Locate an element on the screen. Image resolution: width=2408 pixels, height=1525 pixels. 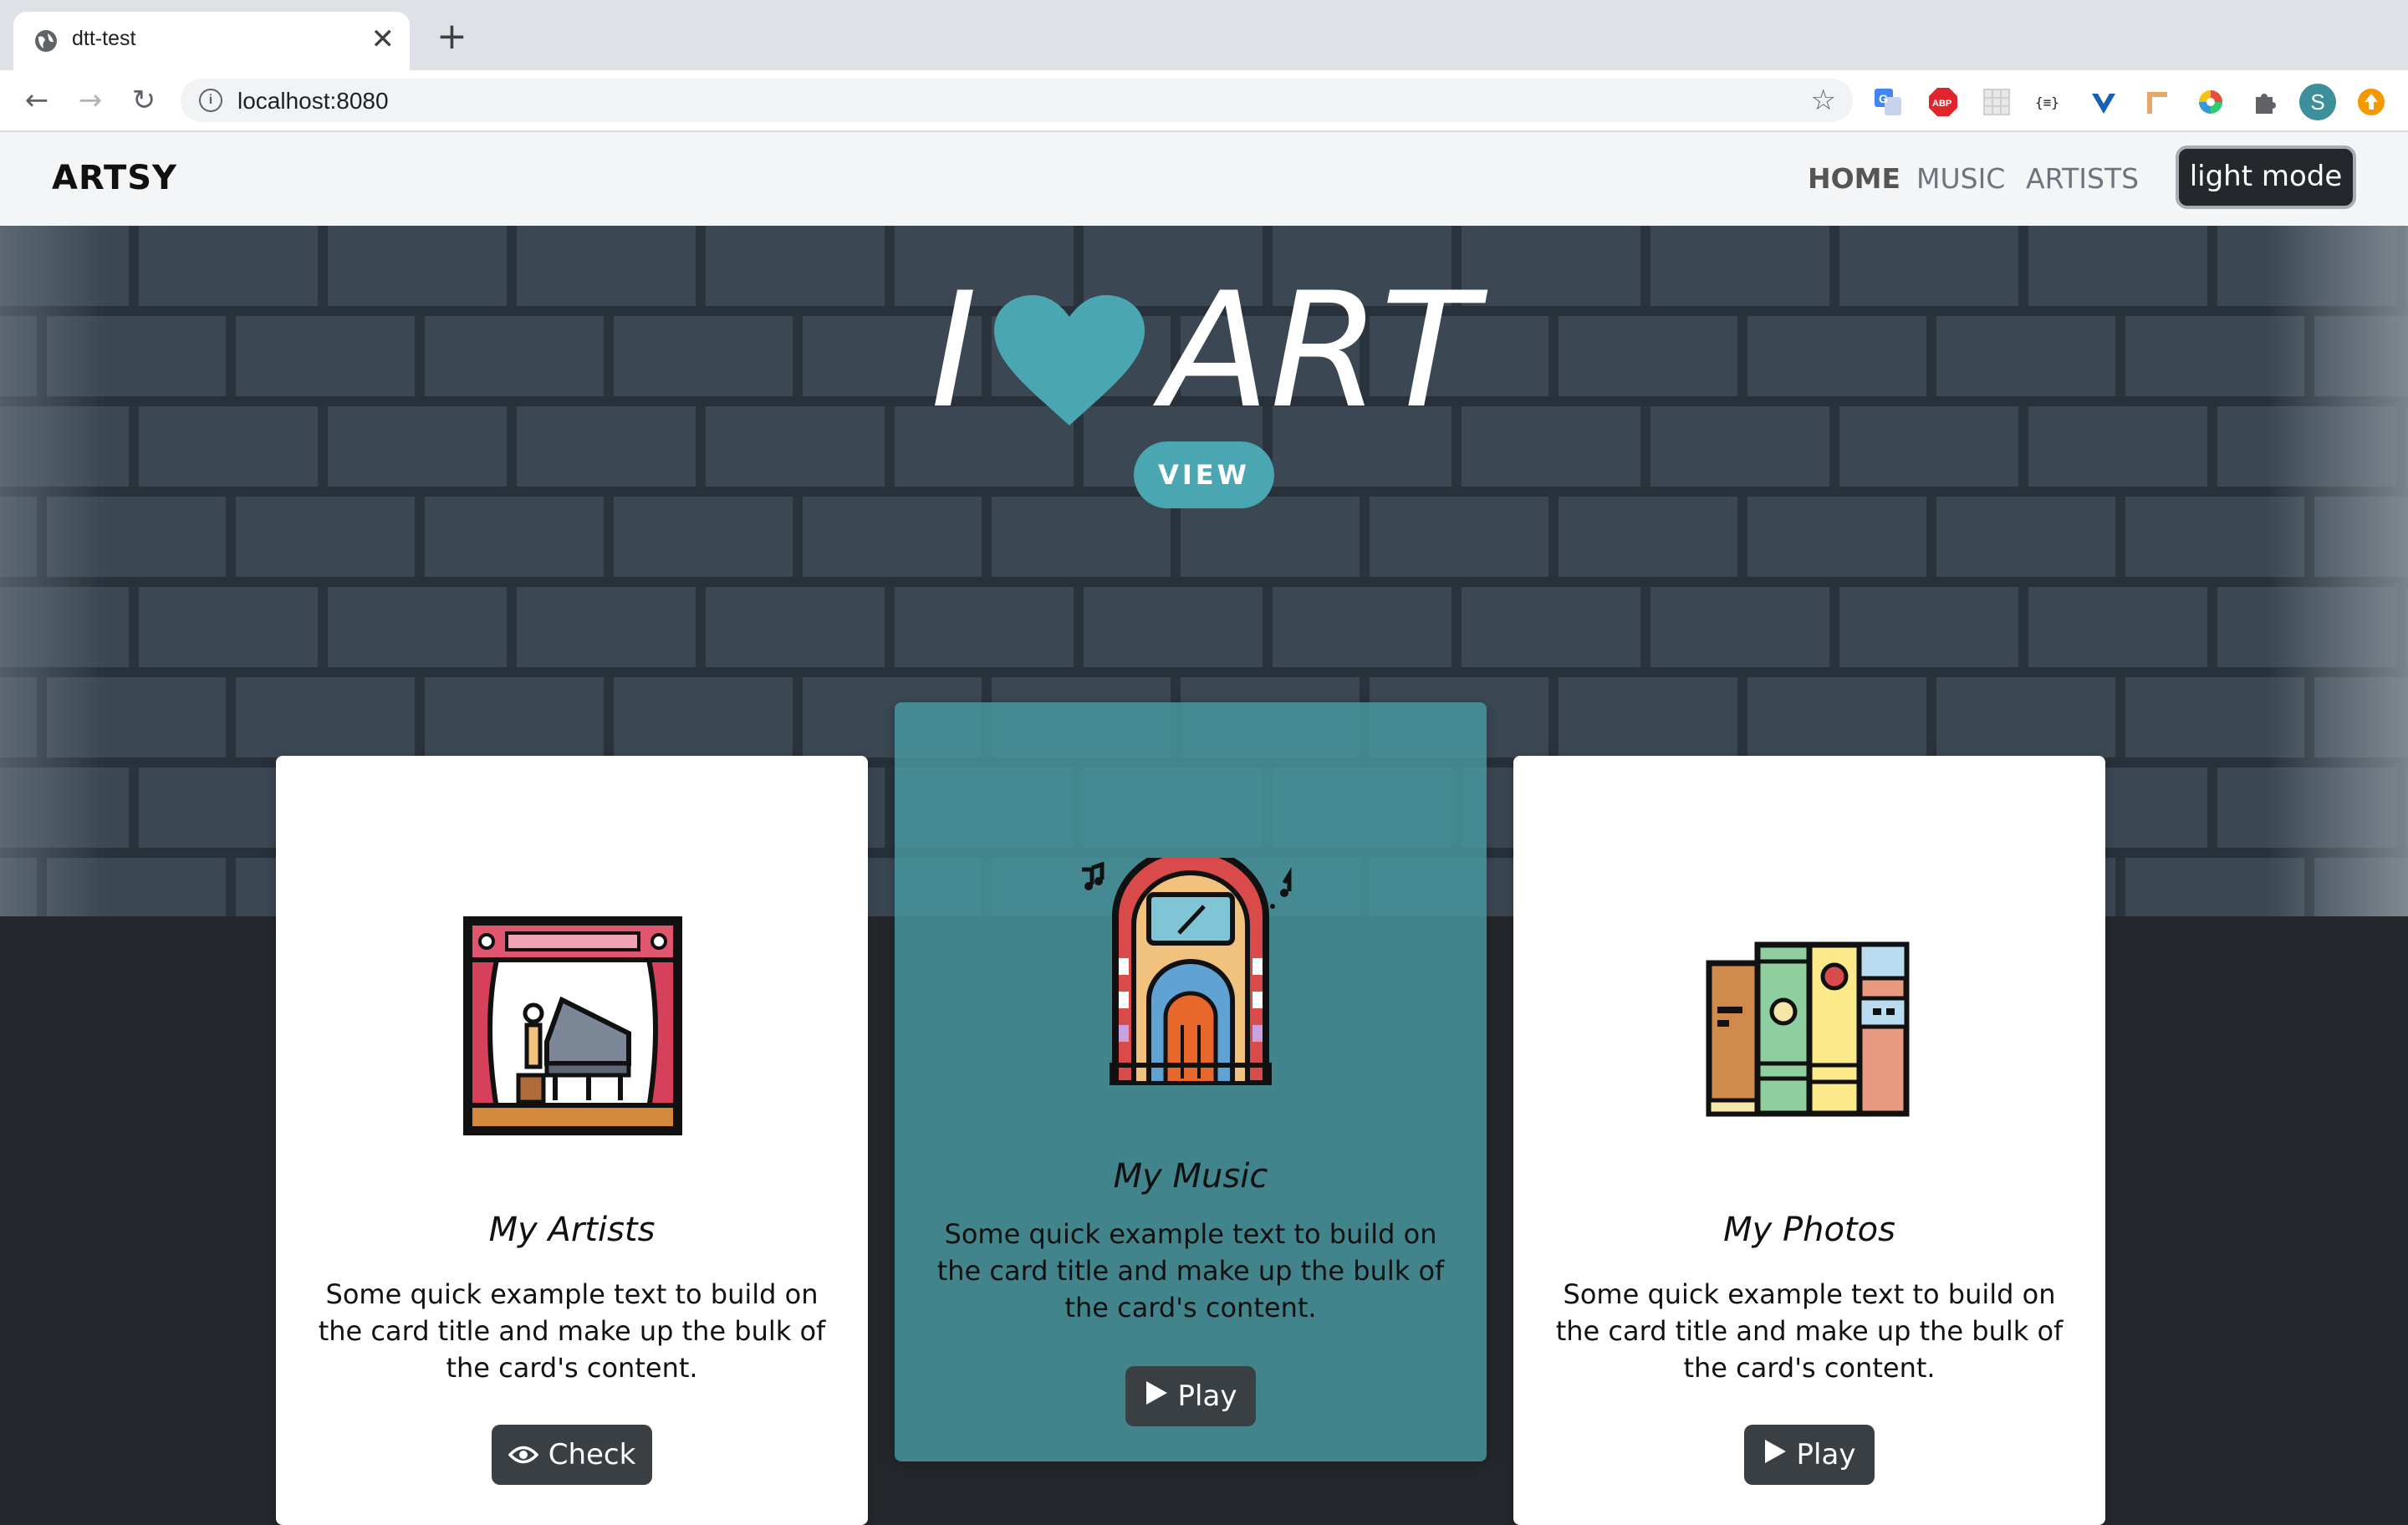
eye-icon is located at coordinates (523, 1455).